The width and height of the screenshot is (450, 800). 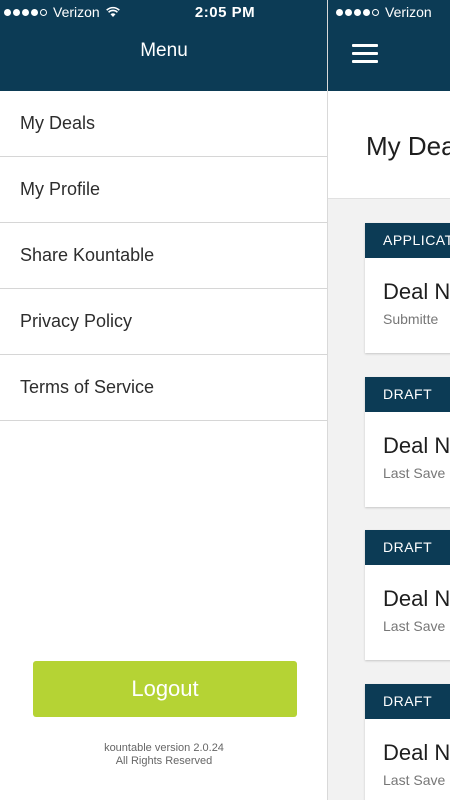 I want to click on page-title-bar: My Dea, so click(x=389, y=145).